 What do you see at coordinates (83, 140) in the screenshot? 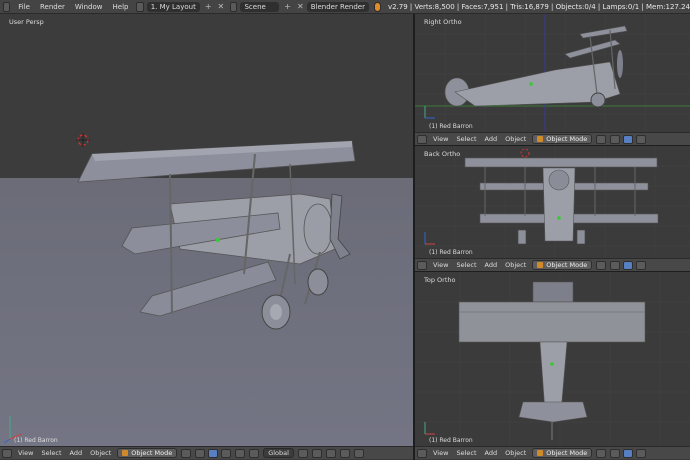
I see `3d-cursor-icon` at bounding box center [83, 140].